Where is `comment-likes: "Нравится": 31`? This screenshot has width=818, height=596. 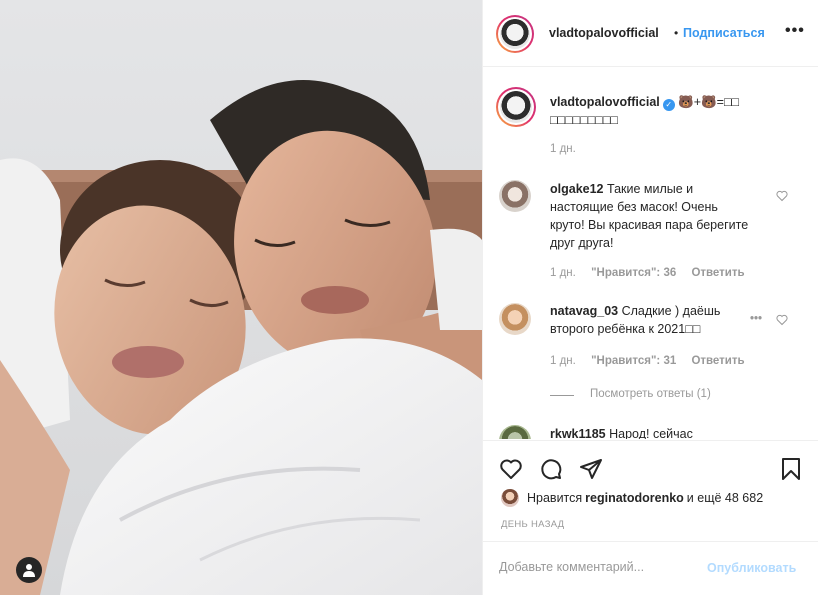
comment-likes: "Нравится": 31 is located at coordinates (633, 361).